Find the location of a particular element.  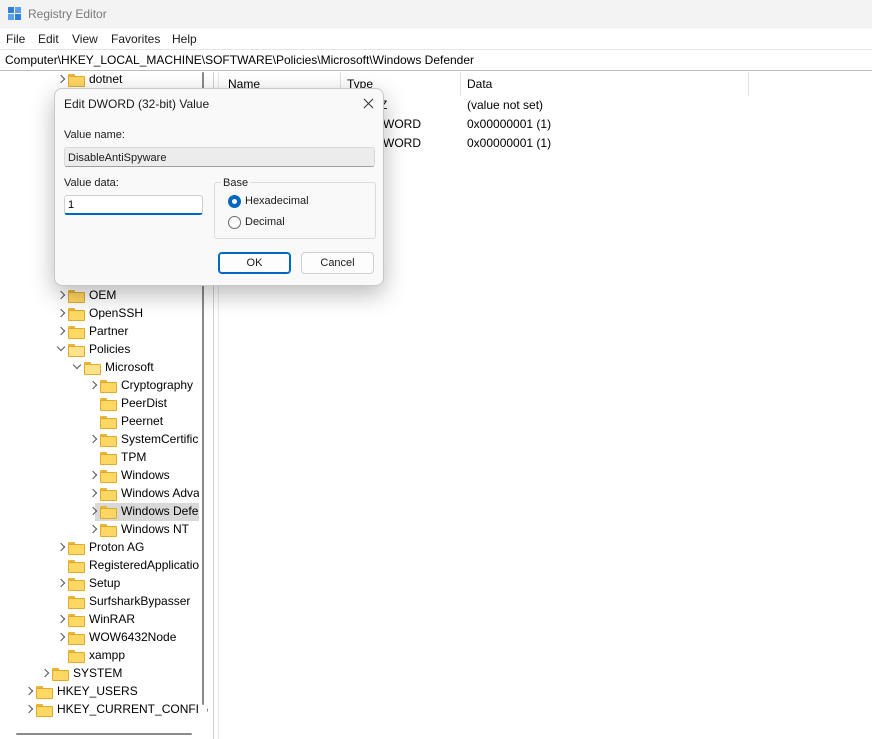

tree-horizontal-scrollbar is located at coordinates (99, 734).